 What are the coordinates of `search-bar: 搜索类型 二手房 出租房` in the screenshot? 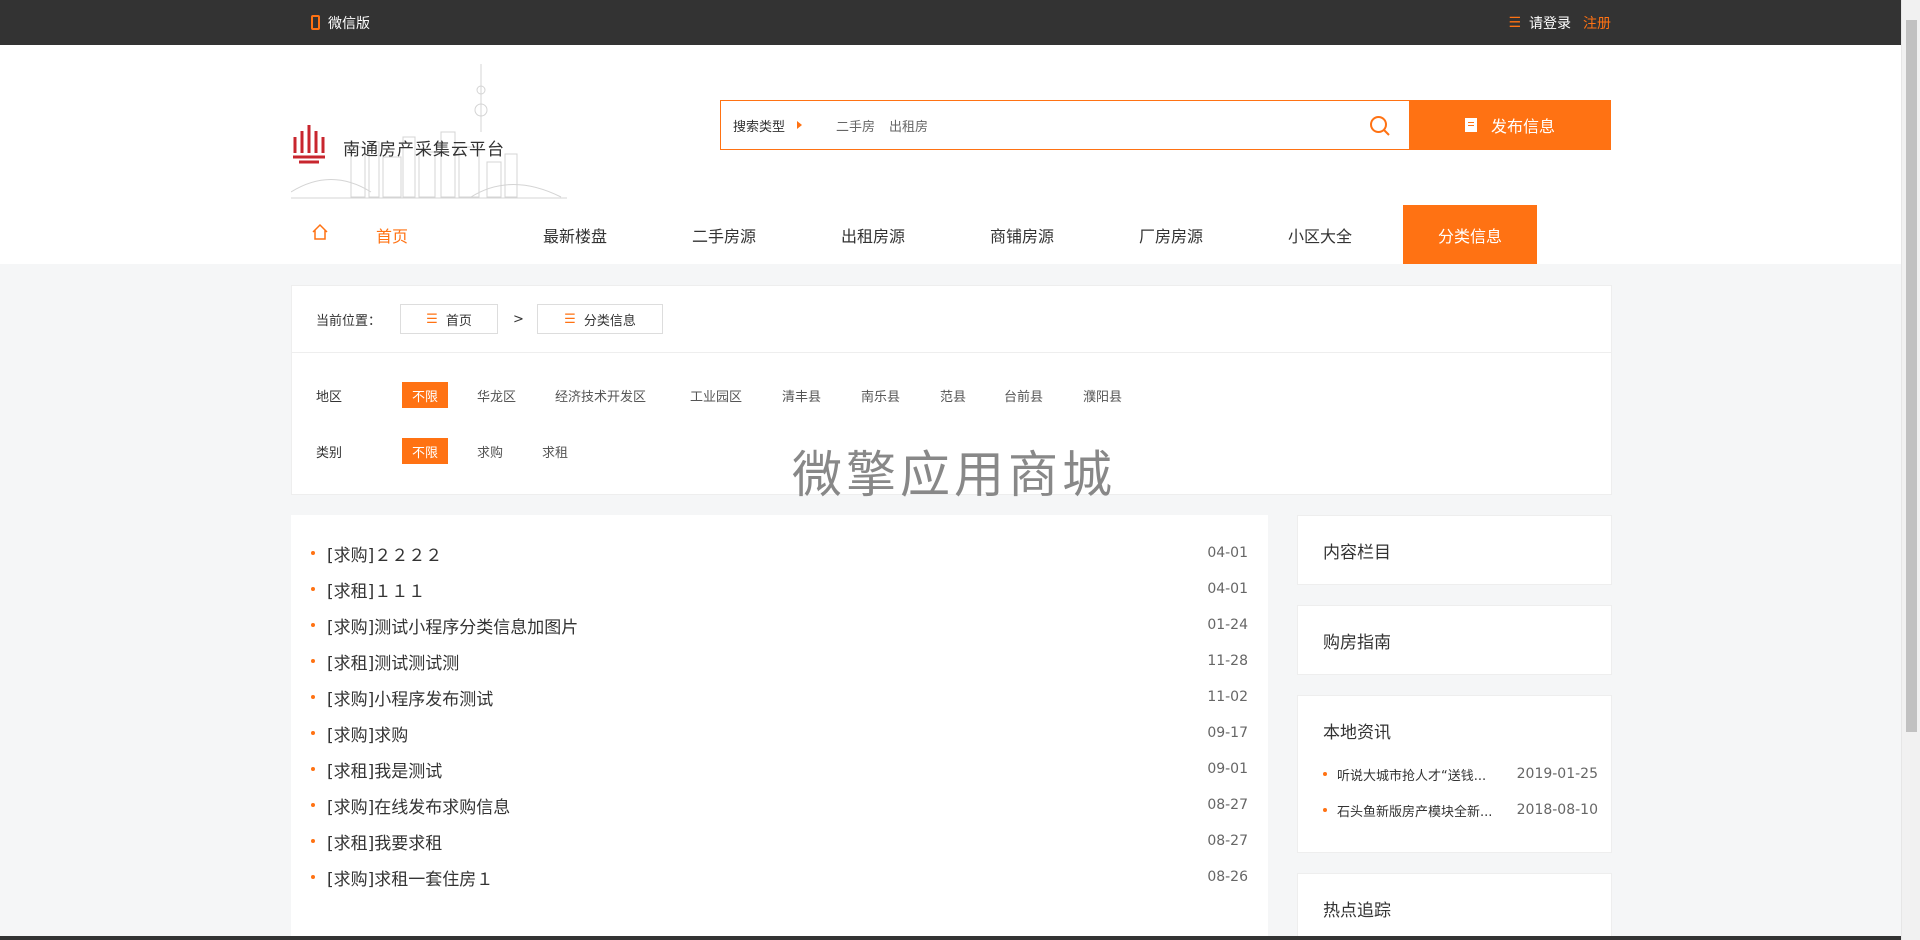 It's located at (1065, 125).